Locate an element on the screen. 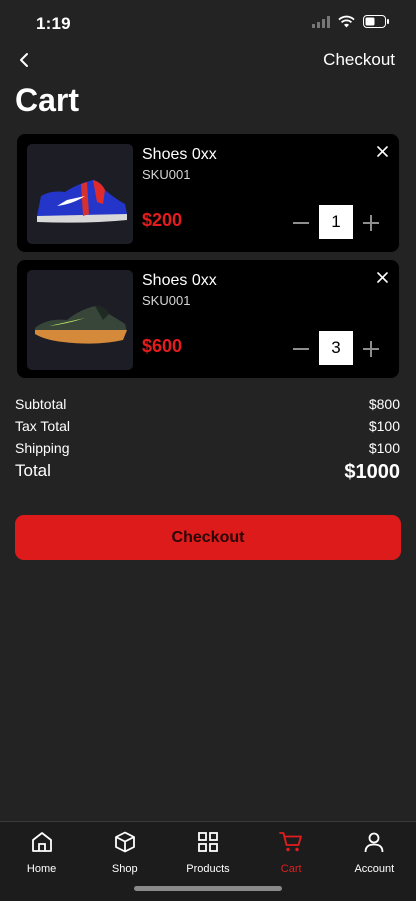  nav-bar: Checkout is located at coordinates (208, 61).